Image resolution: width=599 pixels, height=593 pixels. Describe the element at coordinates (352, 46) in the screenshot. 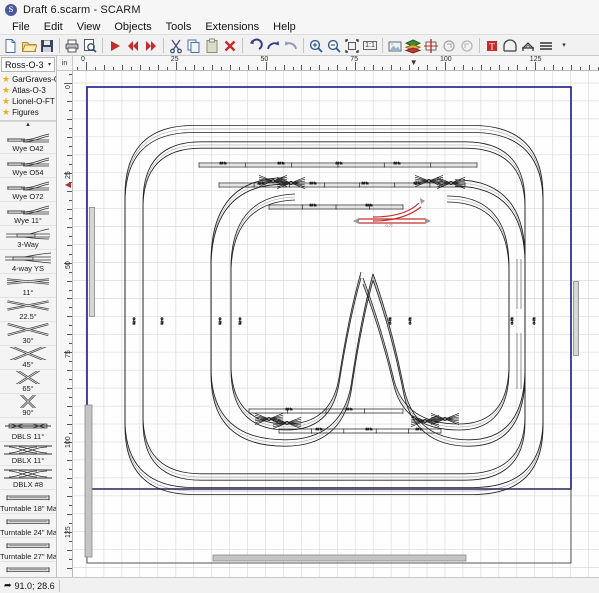

I see `zoom-fit-icon` at that location.